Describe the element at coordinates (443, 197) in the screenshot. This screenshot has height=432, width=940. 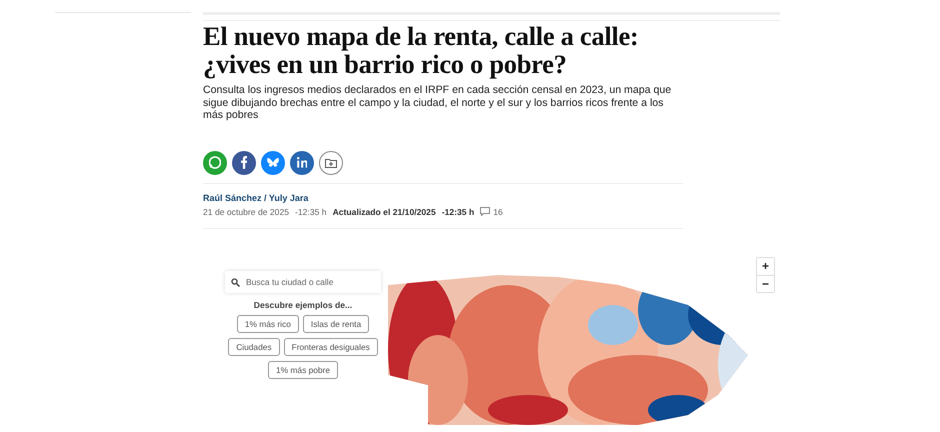
I see `author-byline: Raúl Sánchez / Yuly Jara` at that location.